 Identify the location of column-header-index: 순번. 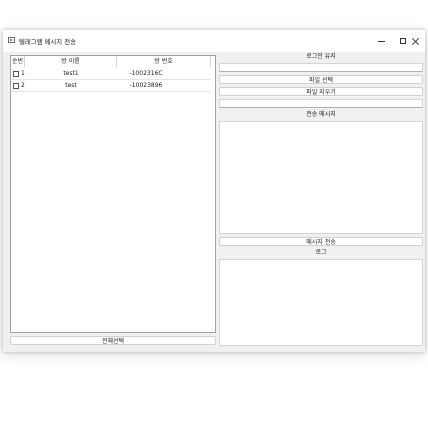
(18, 61).